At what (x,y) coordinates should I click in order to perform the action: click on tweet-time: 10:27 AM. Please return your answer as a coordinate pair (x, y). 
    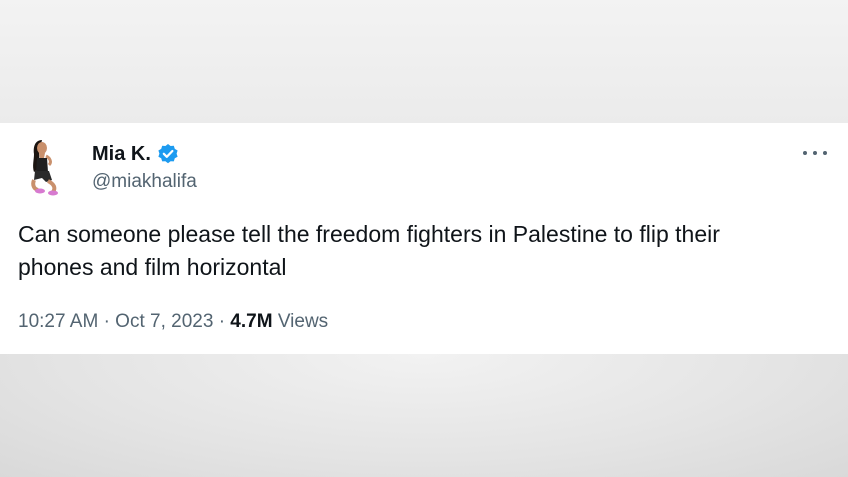
    Looking at the image, I should click on (58, 321).